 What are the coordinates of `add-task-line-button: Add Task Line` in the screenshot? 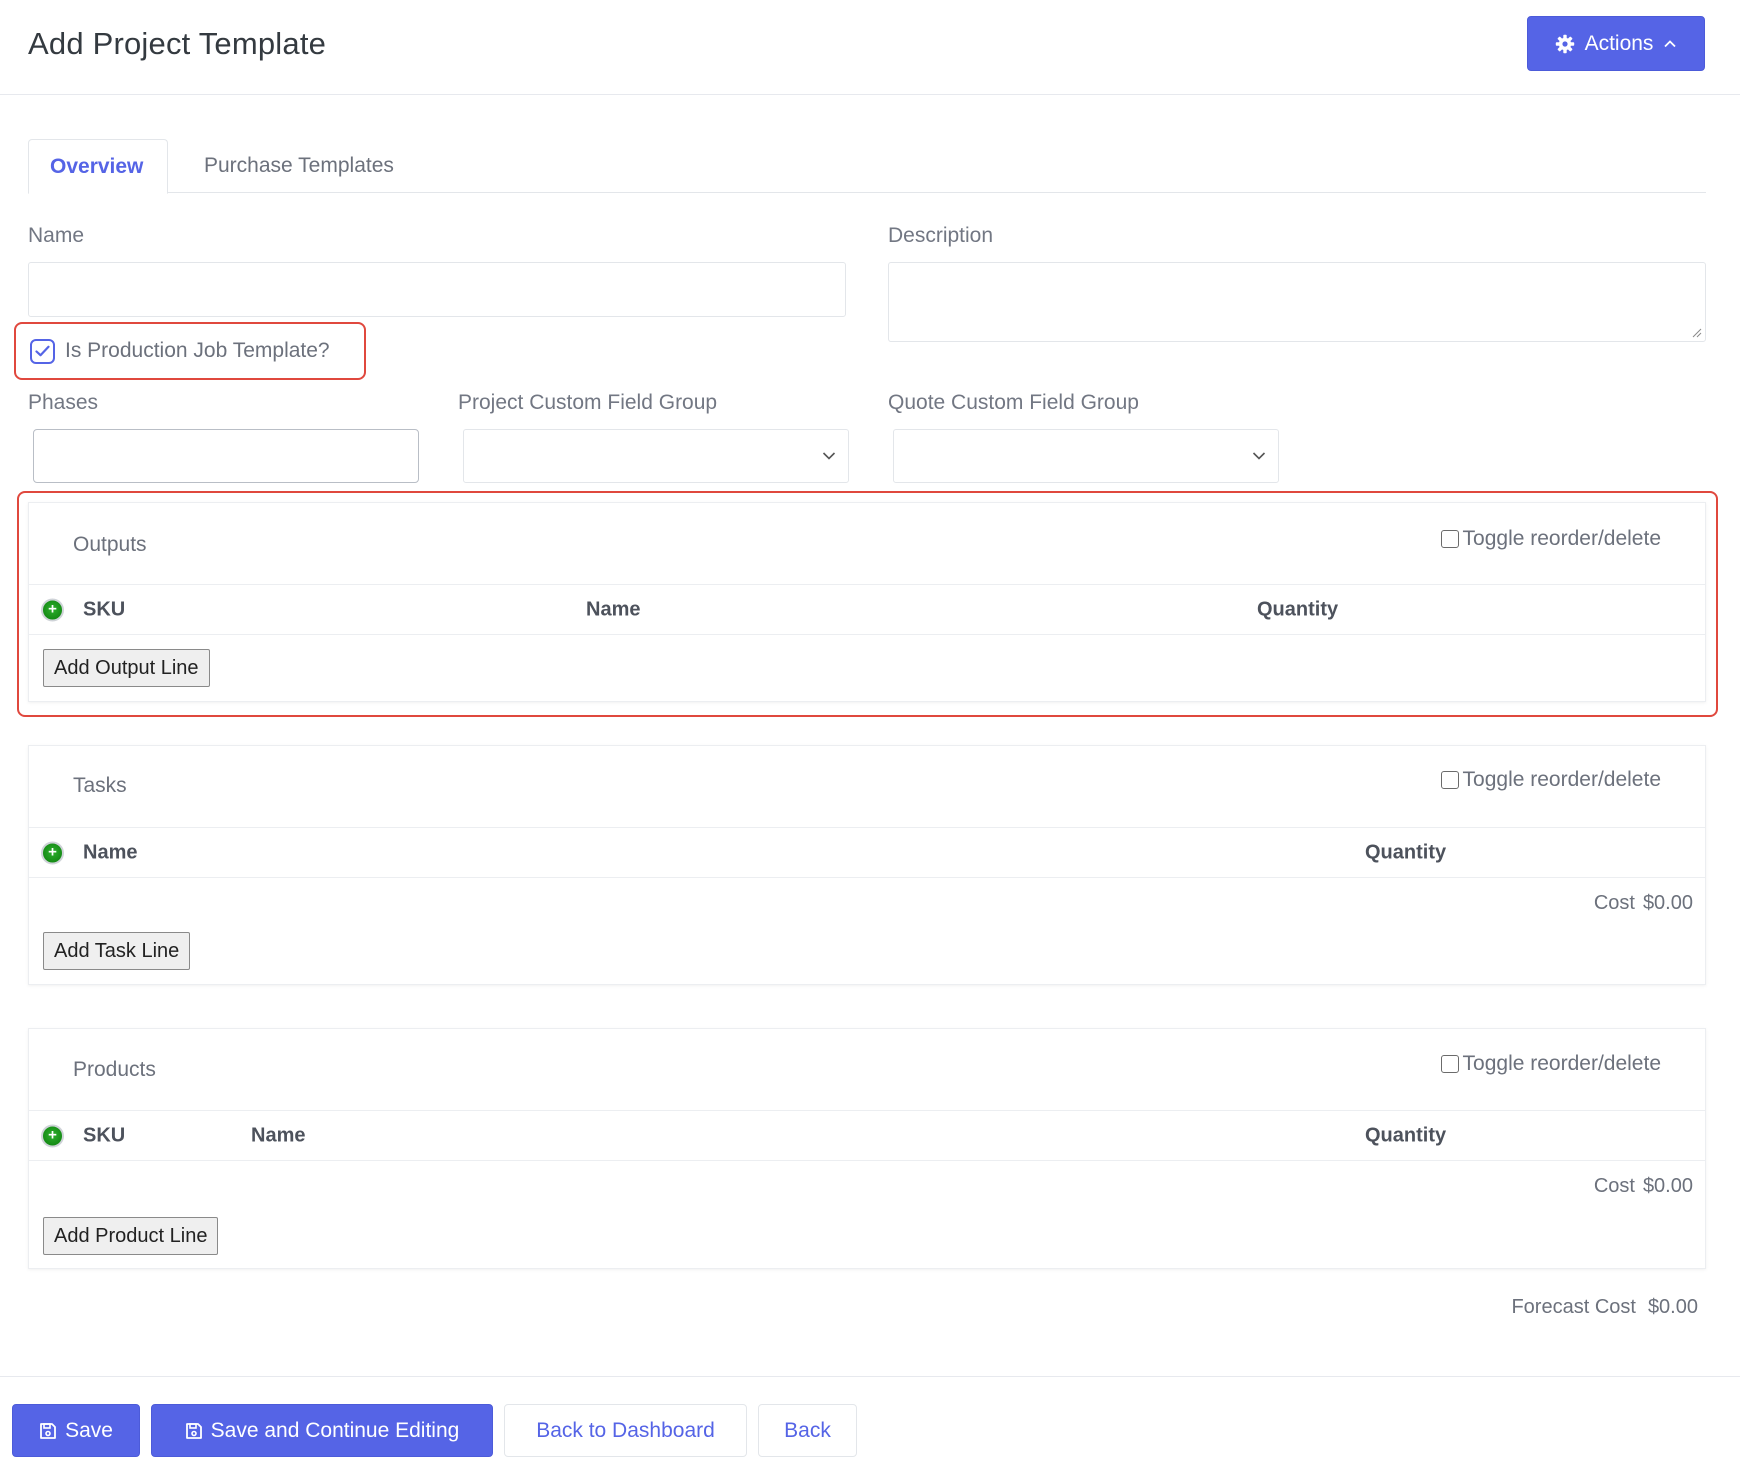 It's located at (117, 951).